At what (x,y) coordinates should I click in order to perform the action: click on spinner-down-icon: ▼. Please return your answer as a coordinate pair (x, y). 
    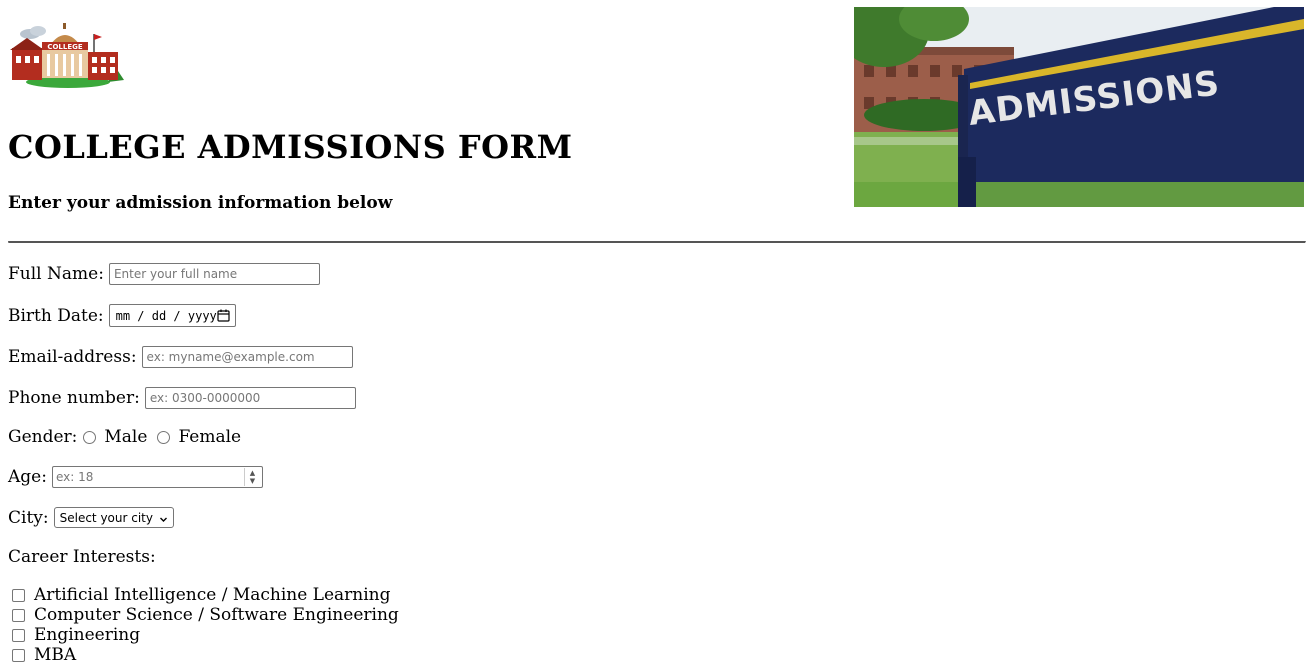
    Looking at the image, I should click on (252, 481).